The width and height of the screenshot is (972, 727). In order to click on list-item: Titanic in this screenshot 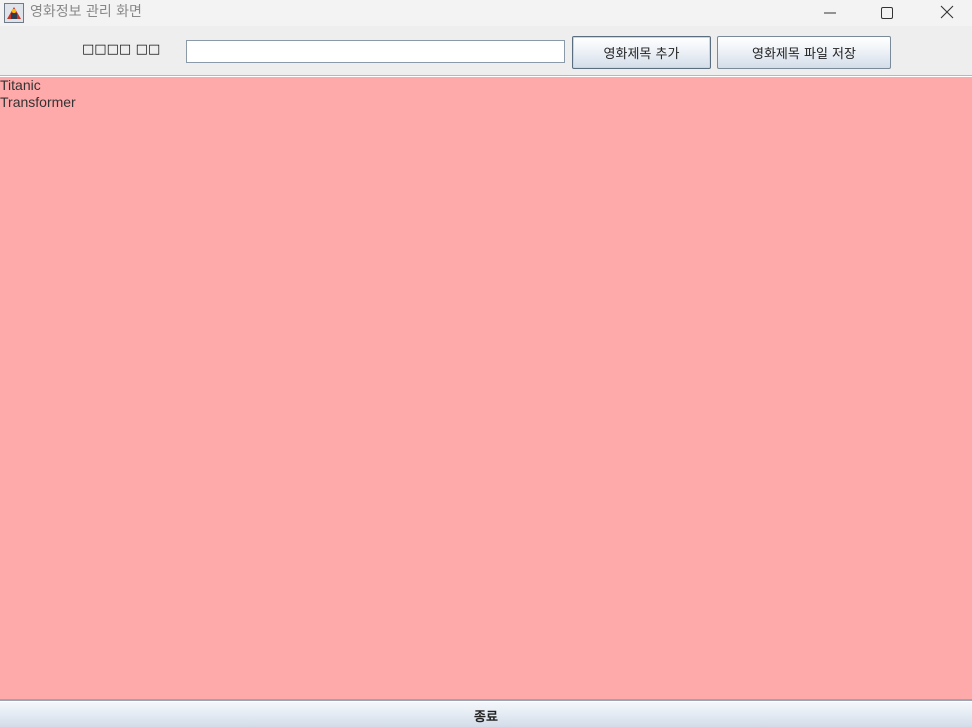, I will do `click(486, 85)`.